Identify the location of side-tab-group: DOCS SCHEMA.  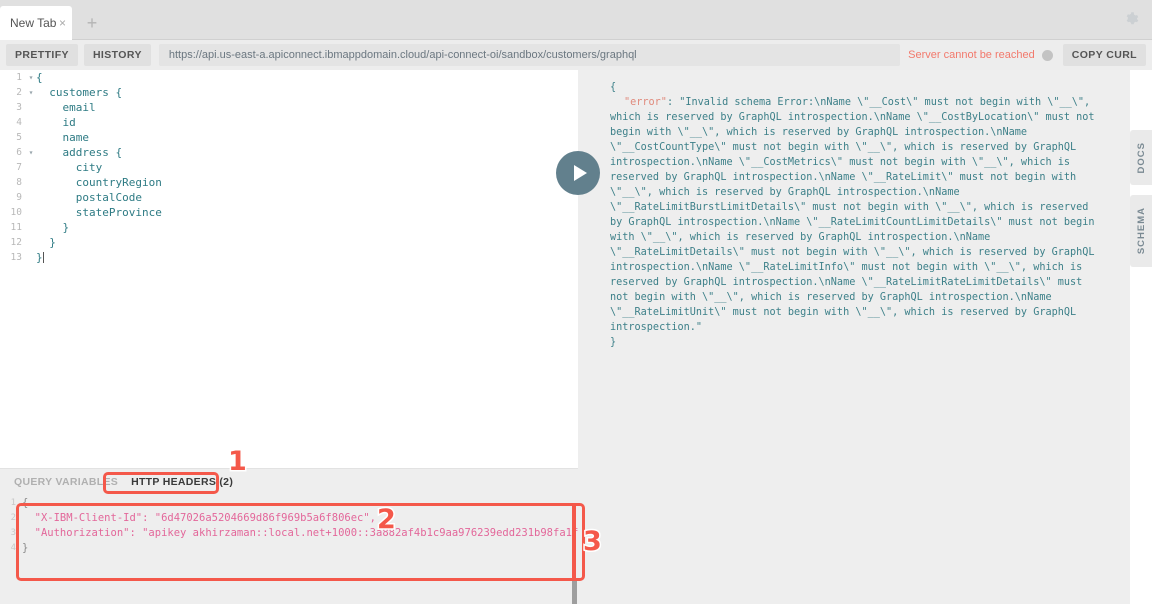
(1141, 203).